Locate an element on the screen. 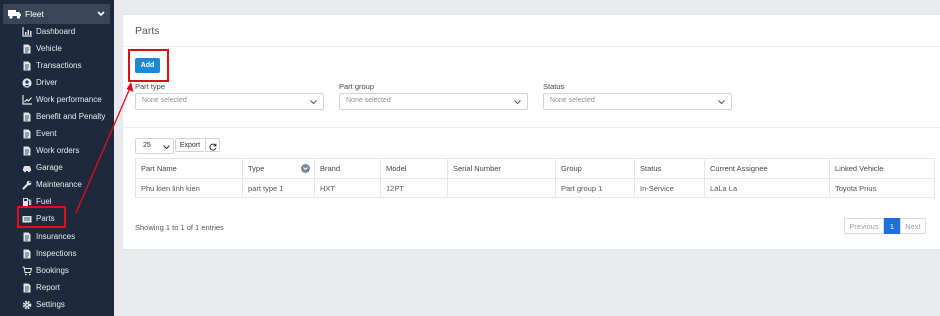 The height and width of the screenshot is (316, 940). annotation-arrow is located at coordinates (104, 148).